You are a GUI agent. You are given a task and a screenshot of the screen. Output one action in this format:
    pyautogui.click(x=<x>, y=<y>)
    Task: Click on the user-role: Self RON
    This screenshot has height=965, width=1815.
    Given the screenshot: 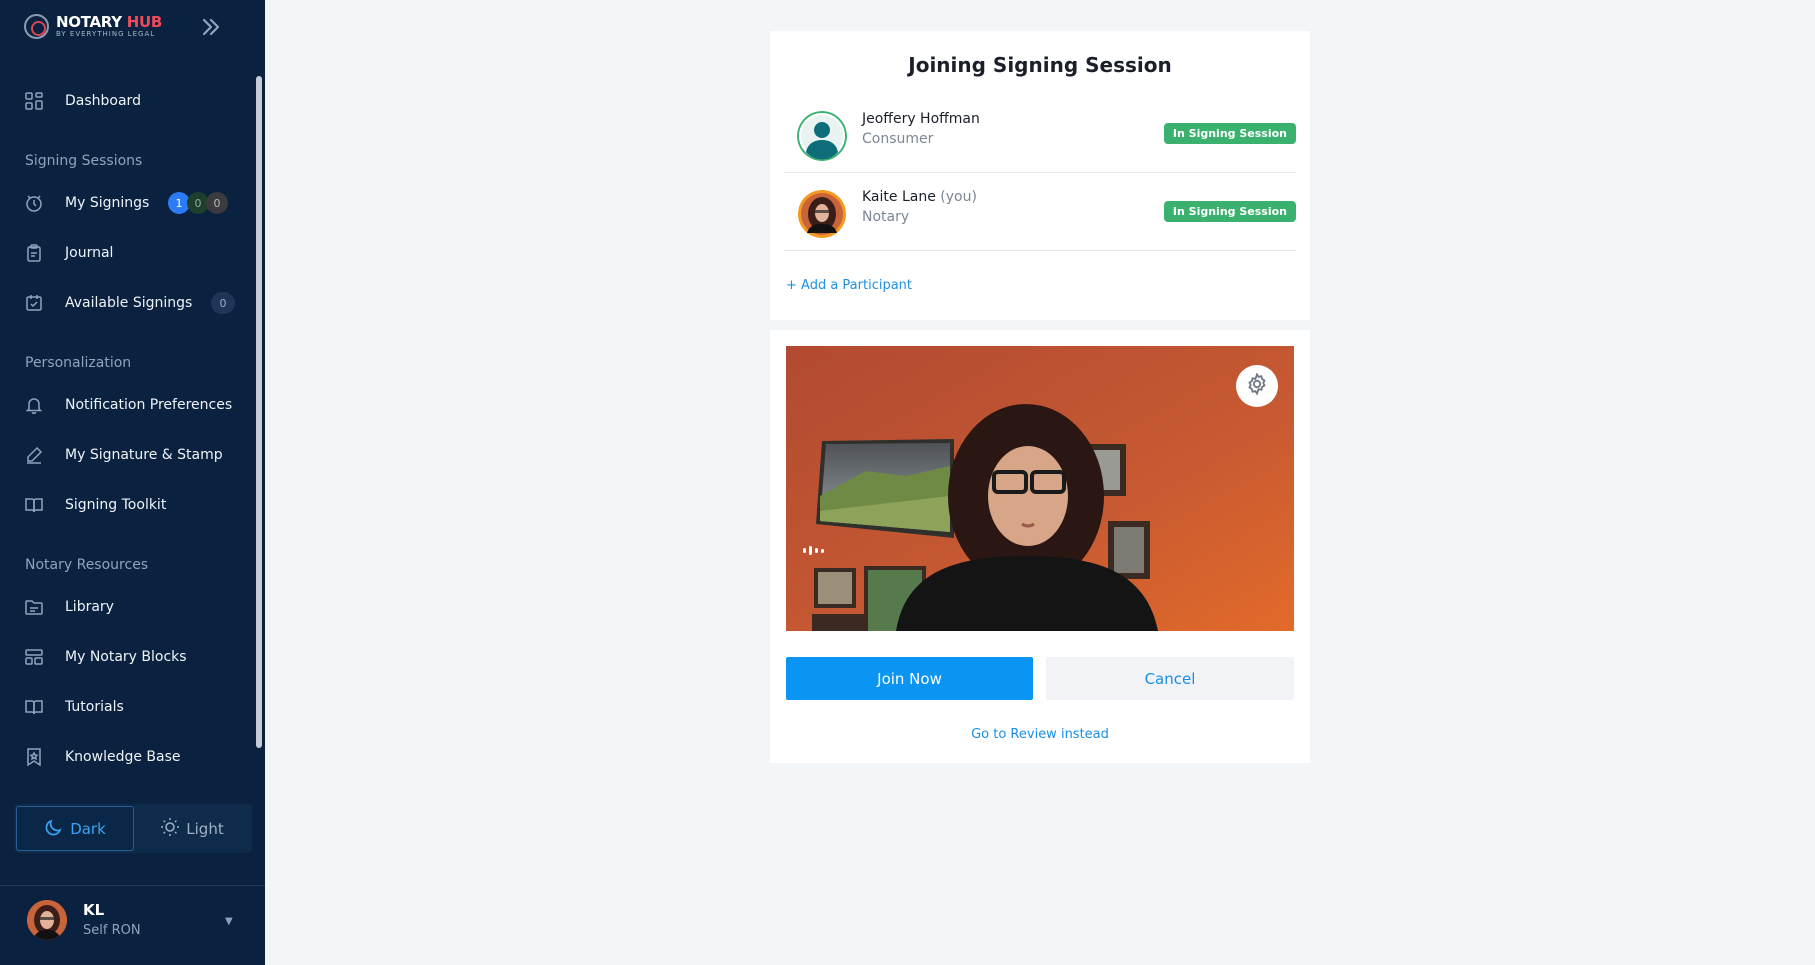 What is the action you would take?
    pyautogui.click(x=112, y=930)
    